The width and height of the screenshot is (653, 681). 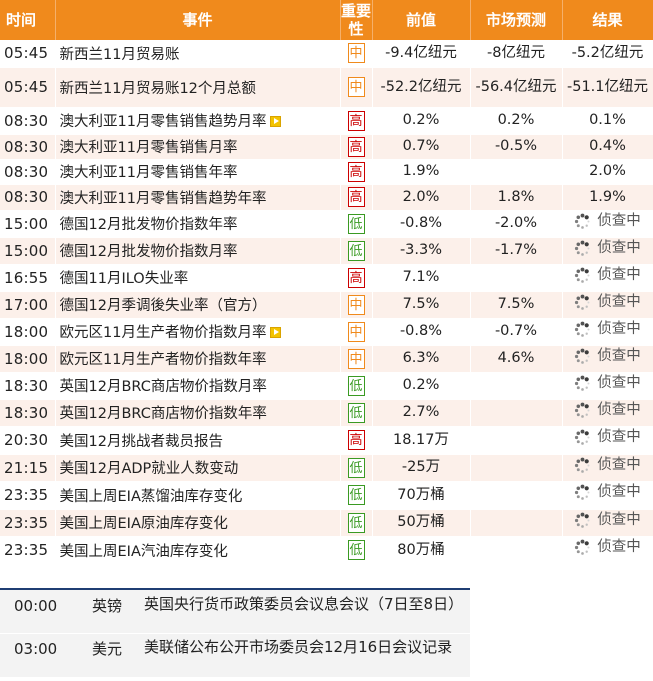 What do you see at coordinates (326, 20) in the screenshot?
I see `table-header-row: 时间 事件 重要性 前值 市场预测 结果` at bounding box center [326, 20].